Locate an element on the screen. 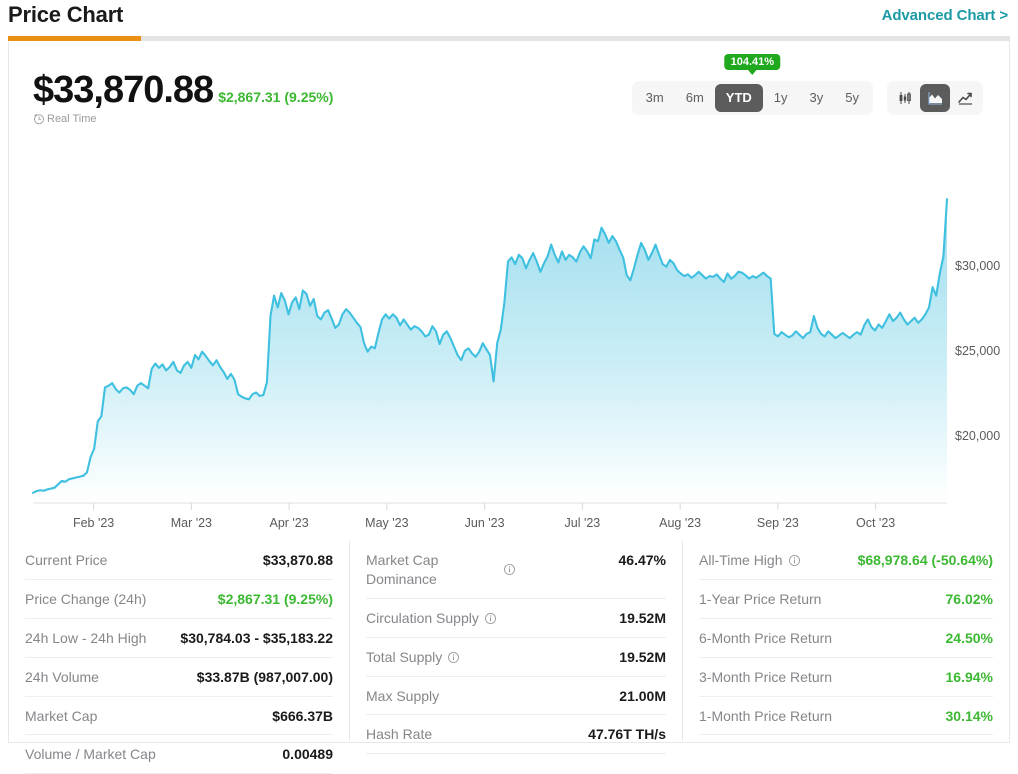 The width and height of the screenshot is (1018, 774). stat-label: 1-Year Price Return is located at coordinates (760, 598).